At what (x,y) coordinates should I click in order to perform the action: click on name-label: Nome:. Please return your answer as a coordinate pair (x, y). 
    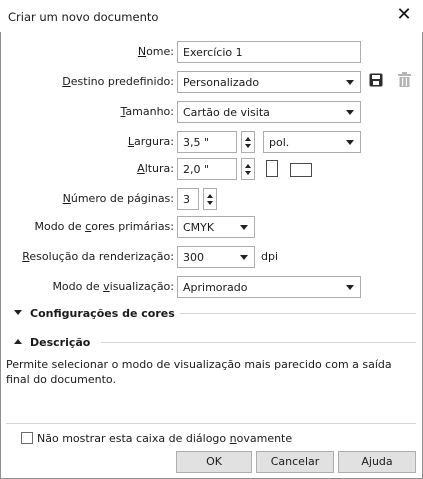
    Looking at the image, I should click on (155, 51).